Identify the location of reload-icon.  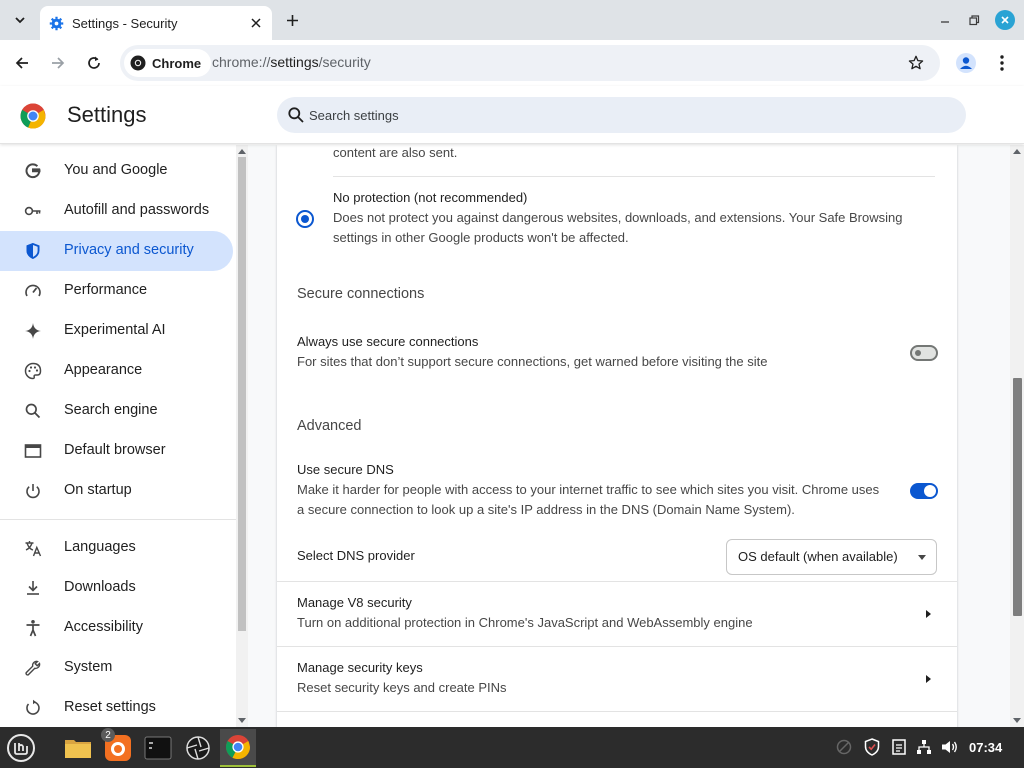
(94, 62).